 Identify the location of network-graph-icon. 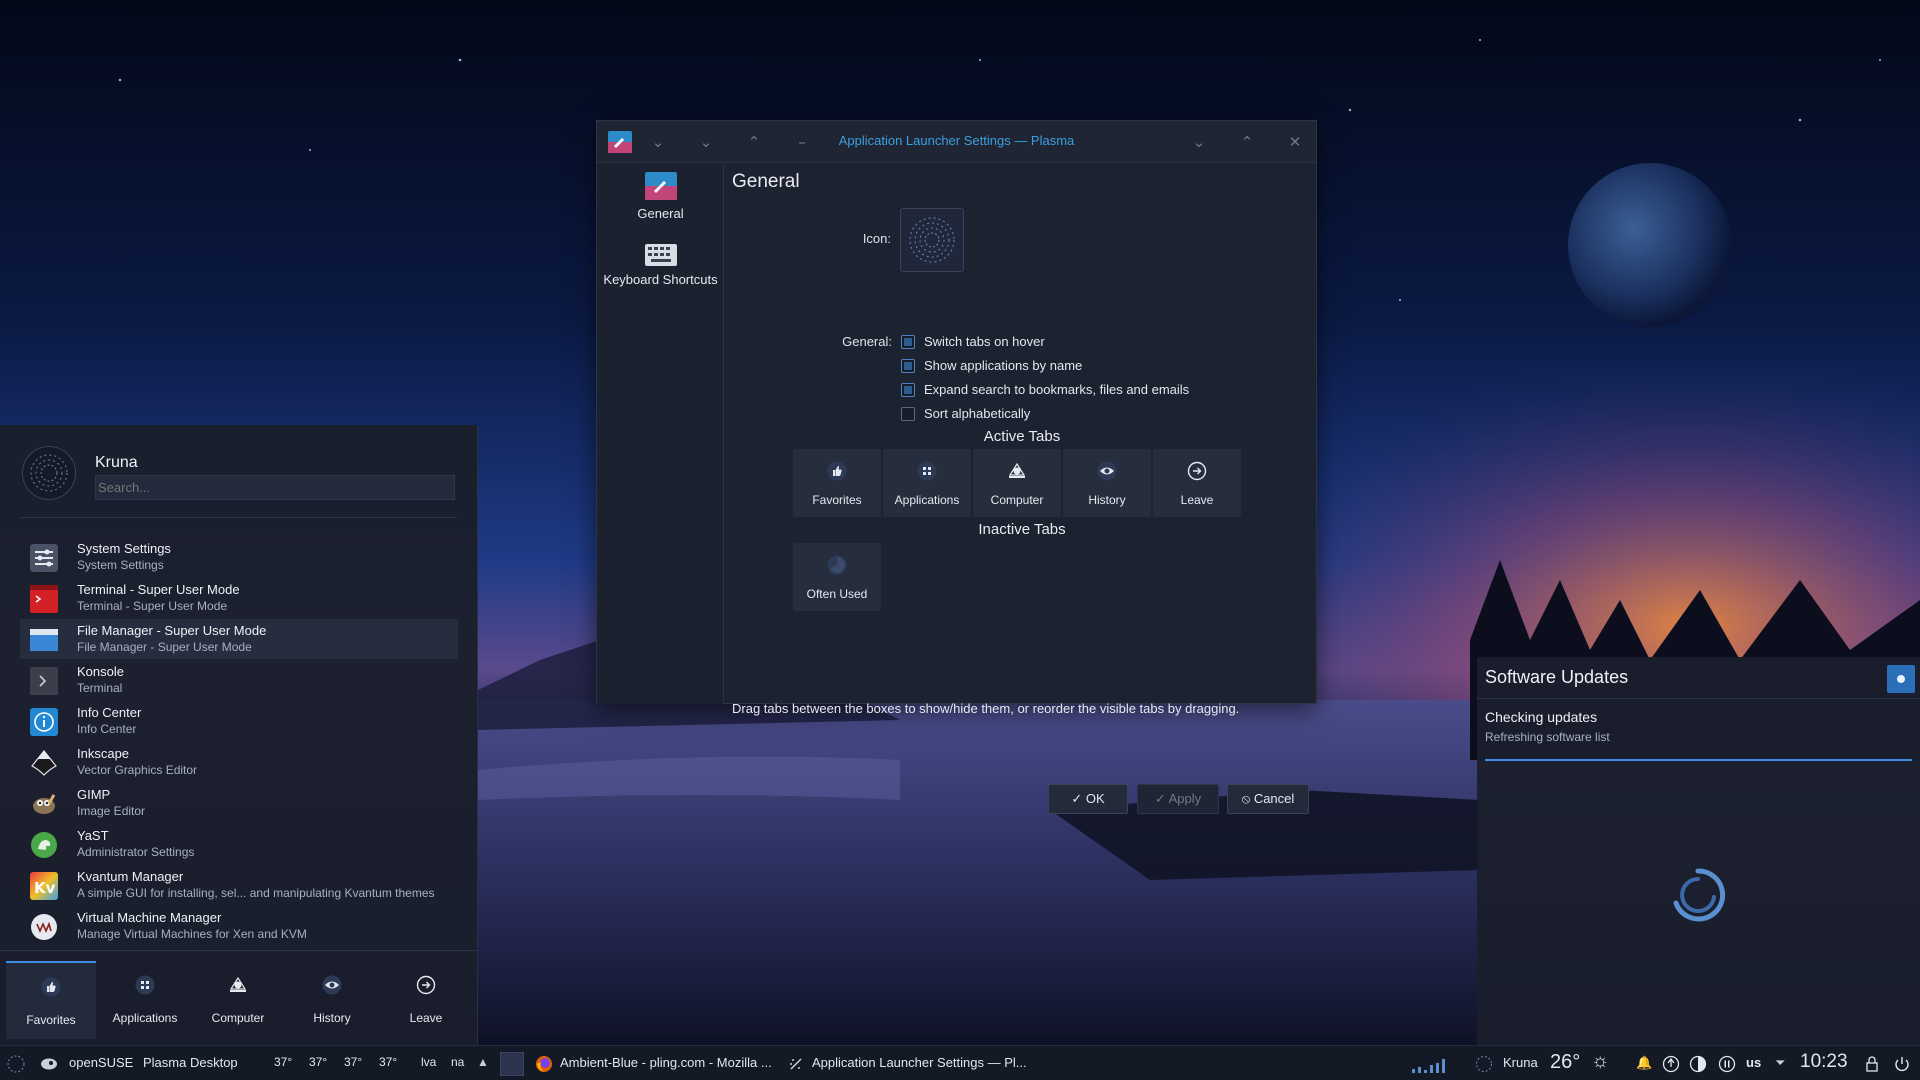
(1431, 1064).